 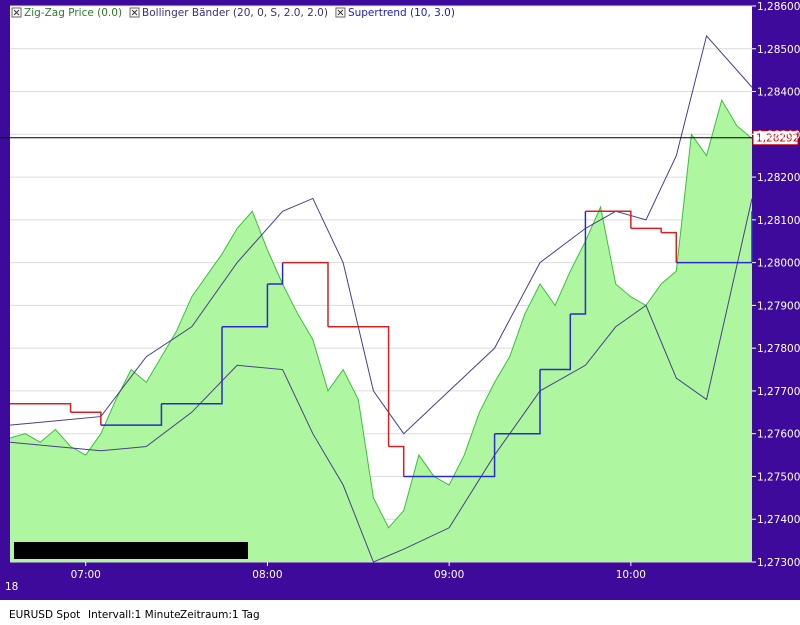 What do you see at coordinates (73, 13) in the screenshot?
I see `legend-label: Zig-Zag Price (0.0)` at bounding box center [73, 13].